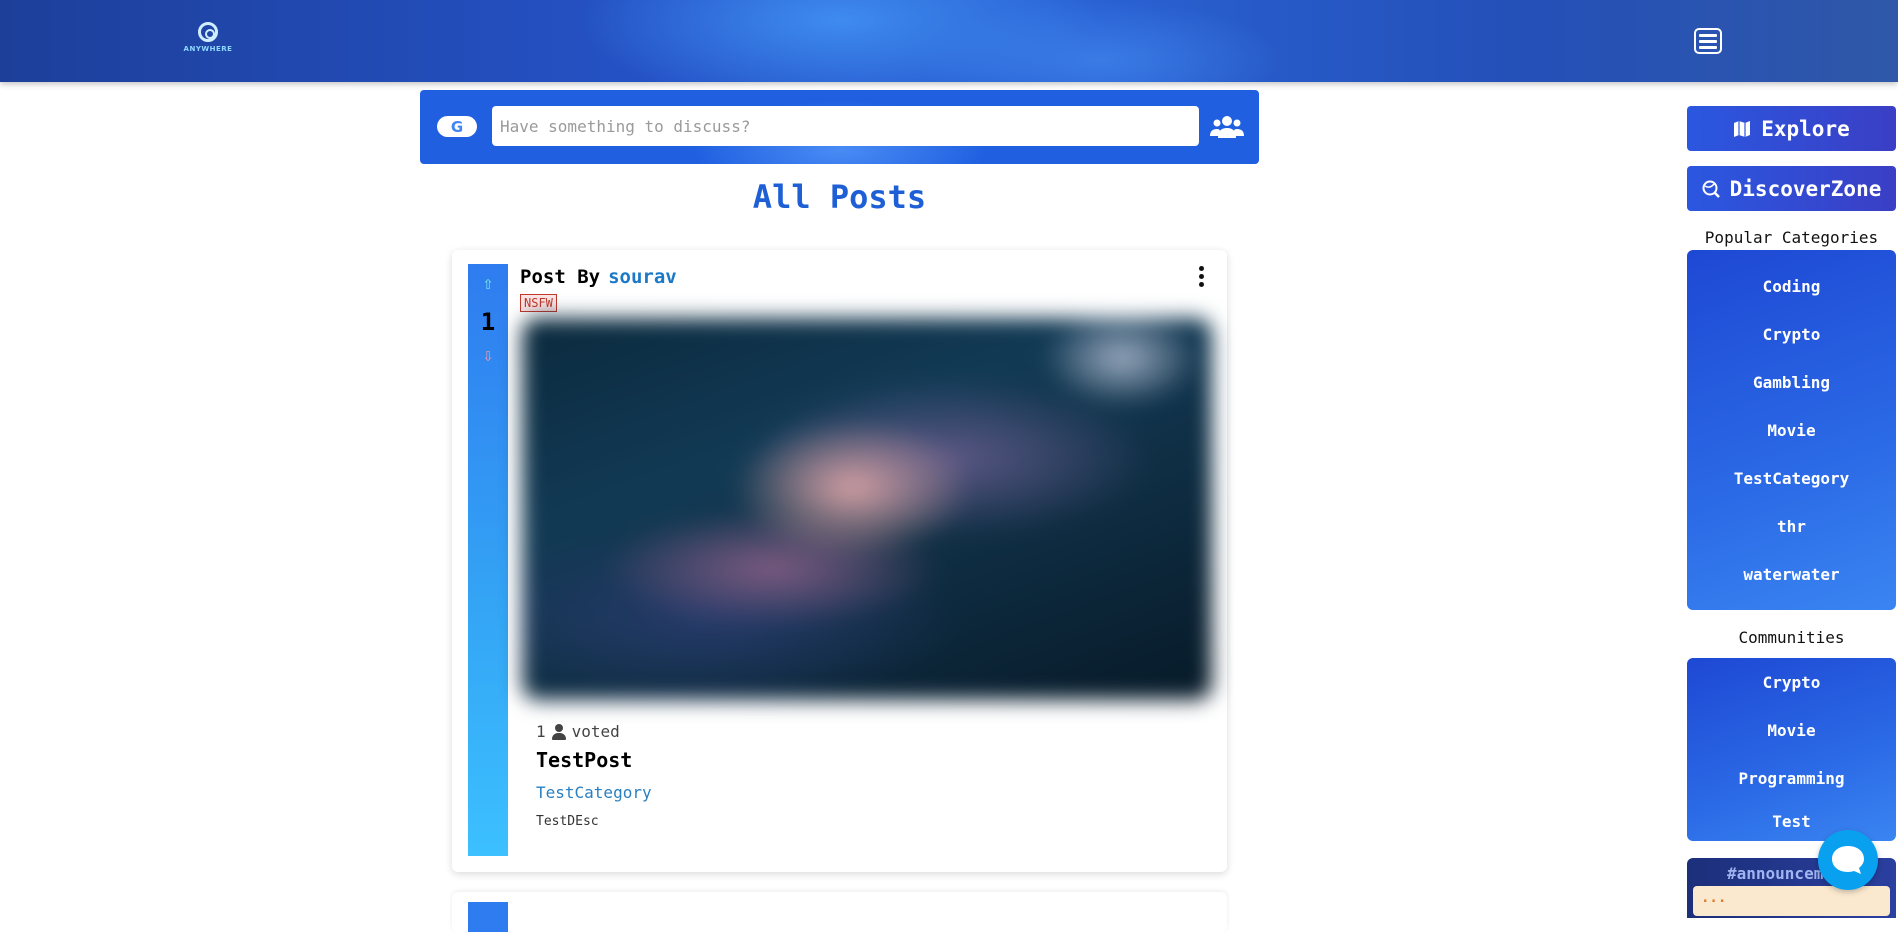 This screenshot has height=932, width=1898. I want to click on discoverzone-label: DiscoverZone, so click(1805, 188).